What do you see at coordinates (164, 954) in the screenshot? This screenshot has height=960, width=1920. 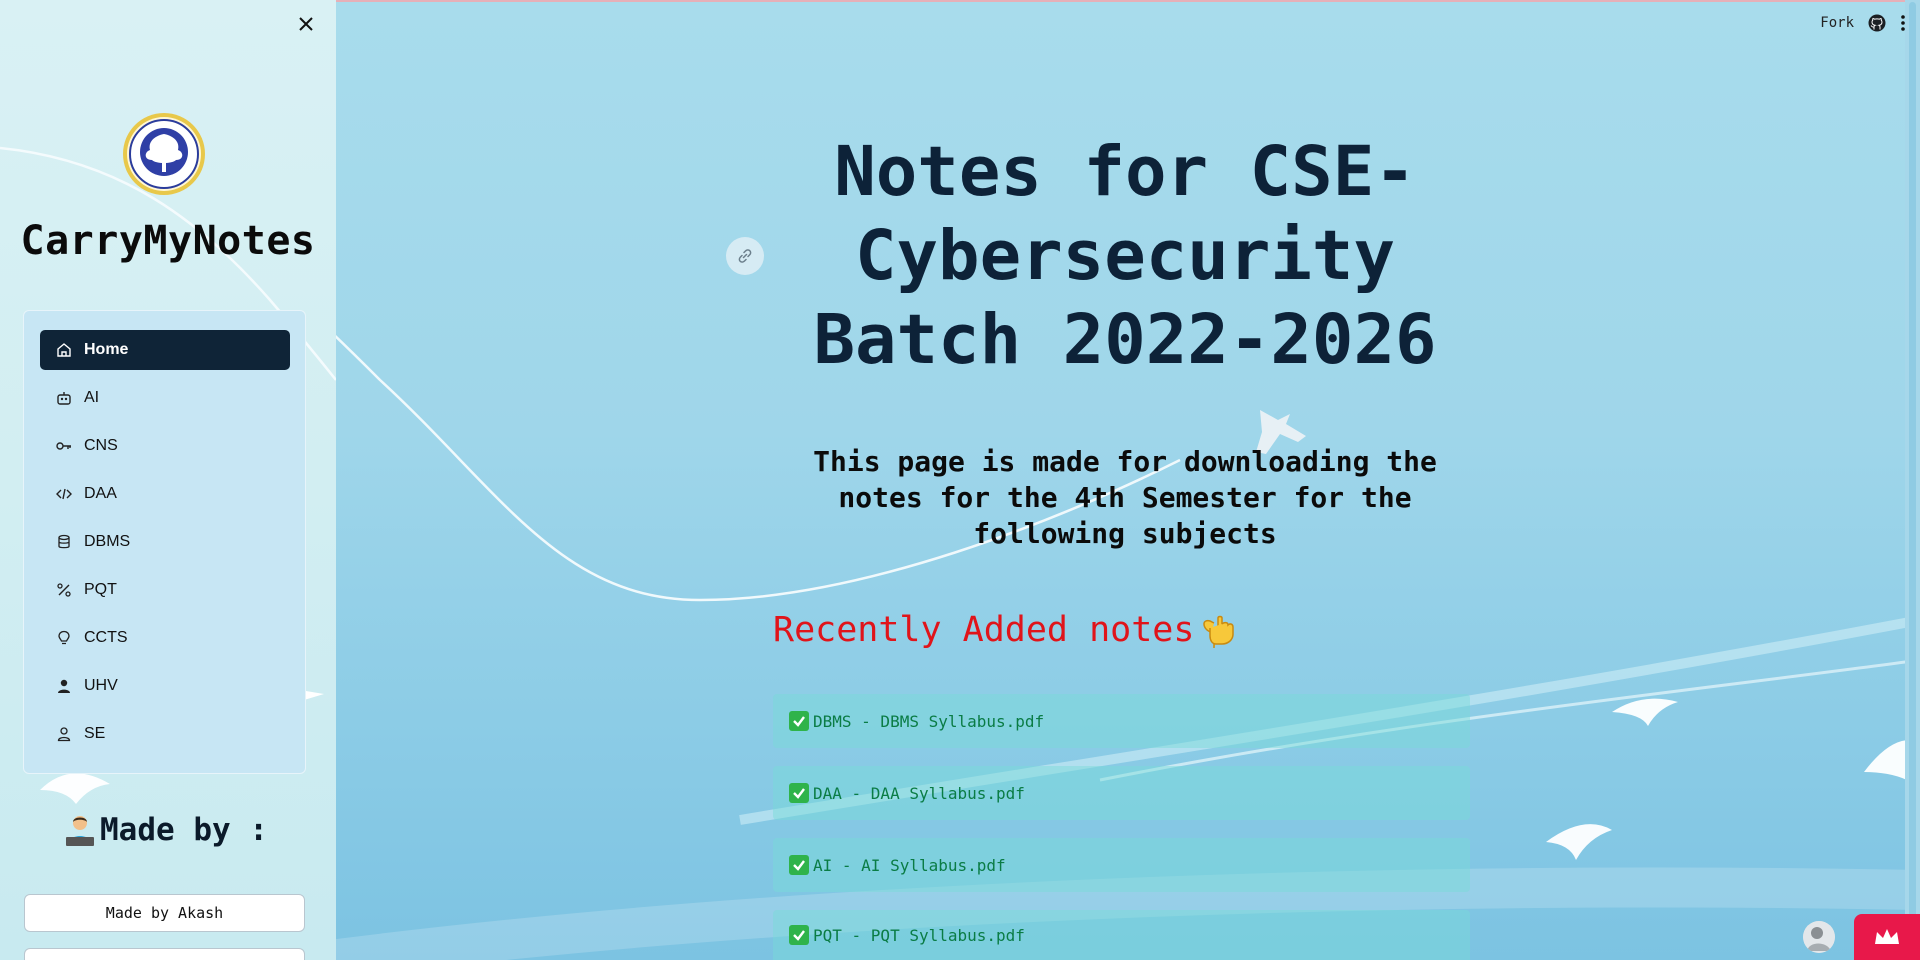 I see `made-by-button-secondary` at bounding box center [164, 954].